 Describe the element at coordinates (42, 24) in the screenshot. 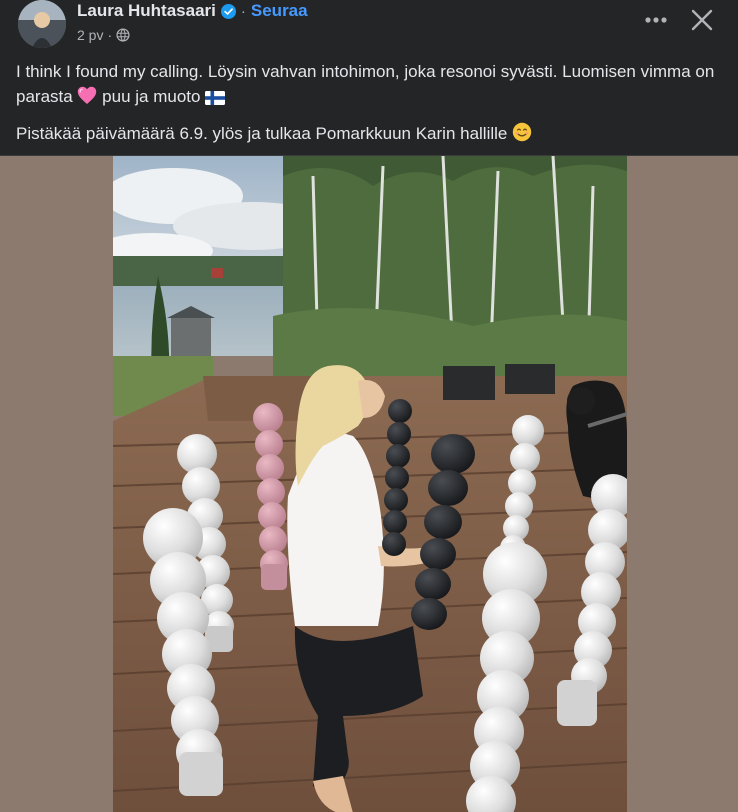

I see `author-avatar` at that location.